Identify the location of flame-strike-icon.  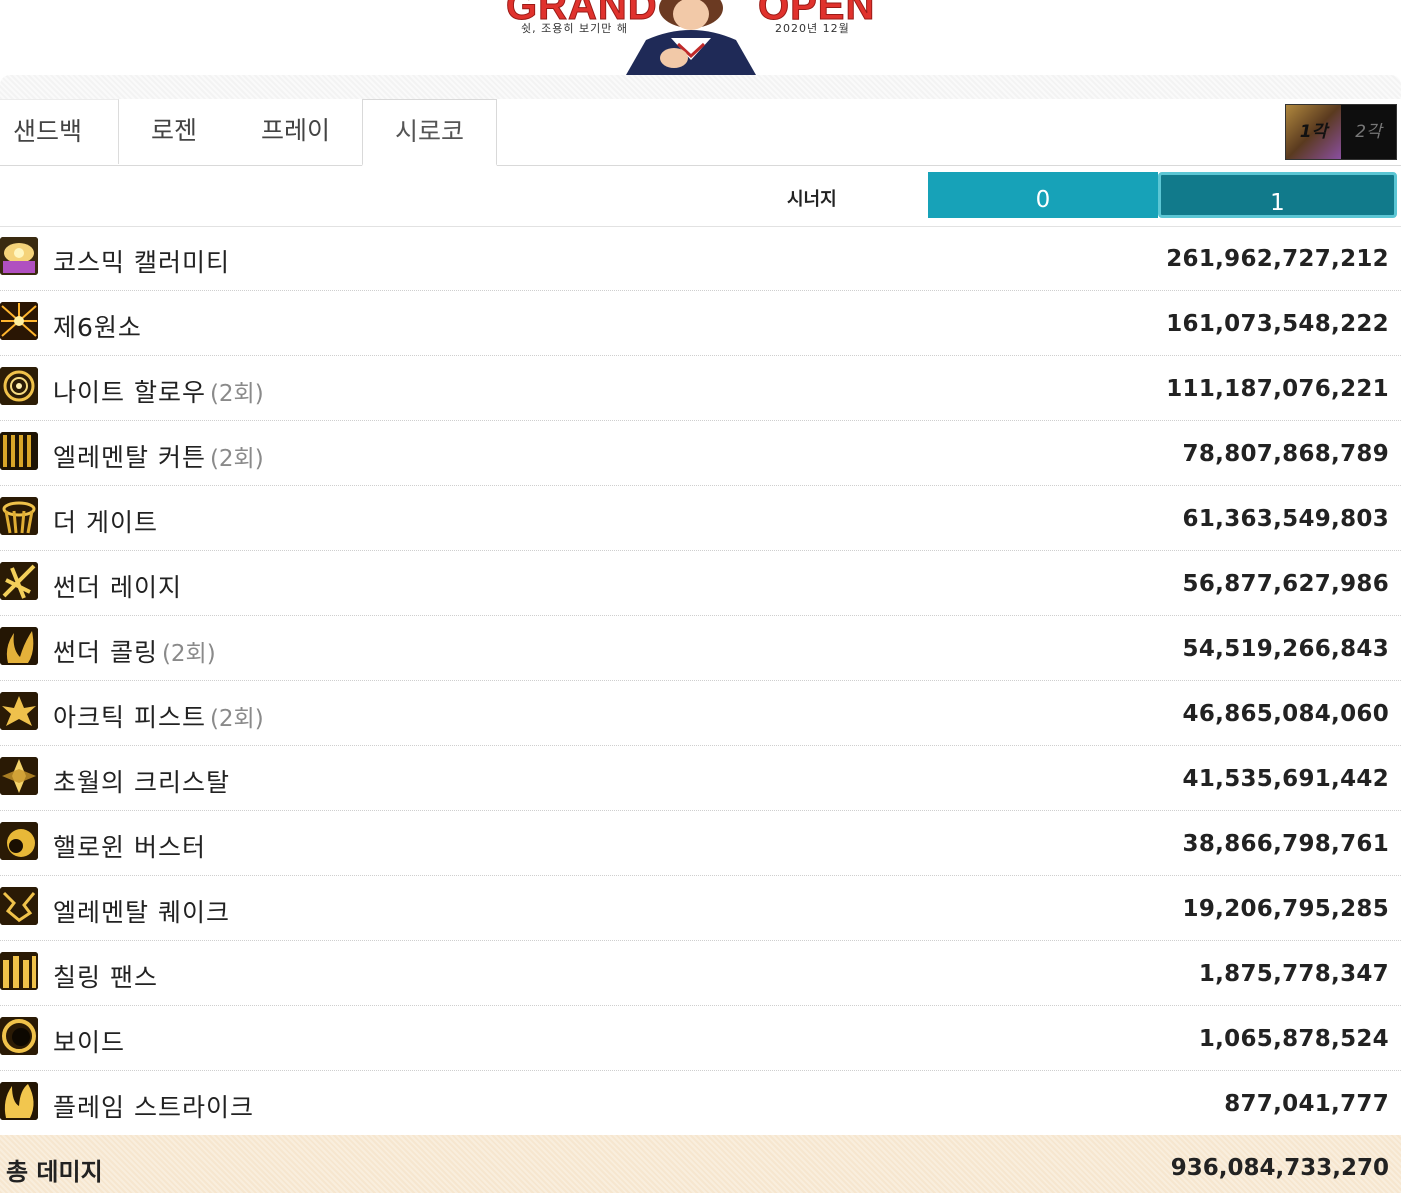
(19, 1101).